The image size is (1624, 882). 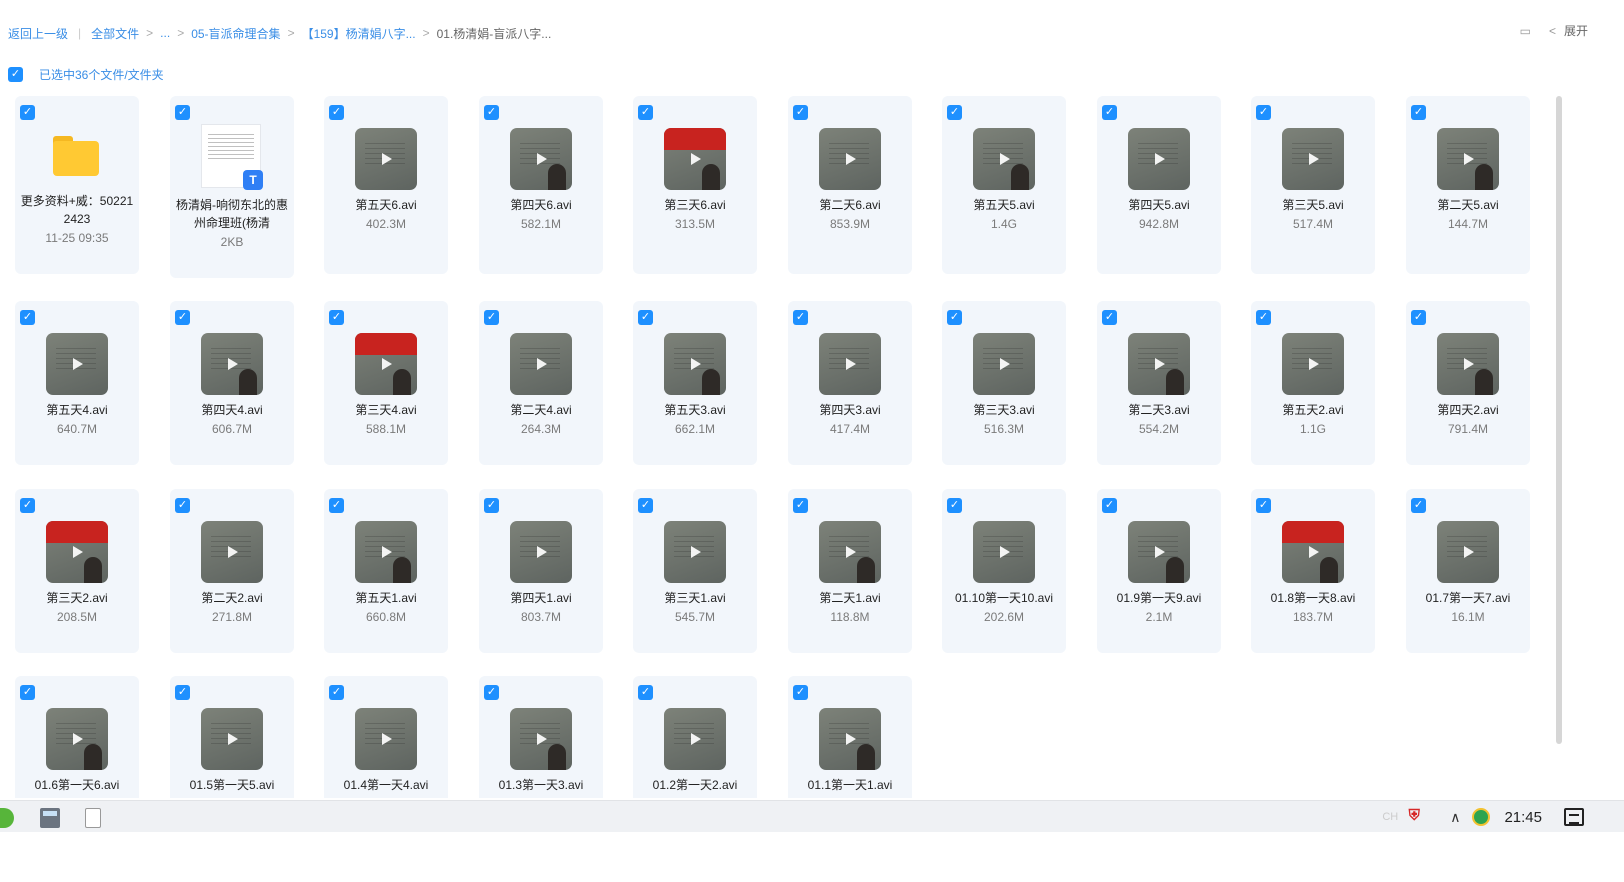 I want to click on security-app-icon: ⛨, so click(x=1414, y=817).